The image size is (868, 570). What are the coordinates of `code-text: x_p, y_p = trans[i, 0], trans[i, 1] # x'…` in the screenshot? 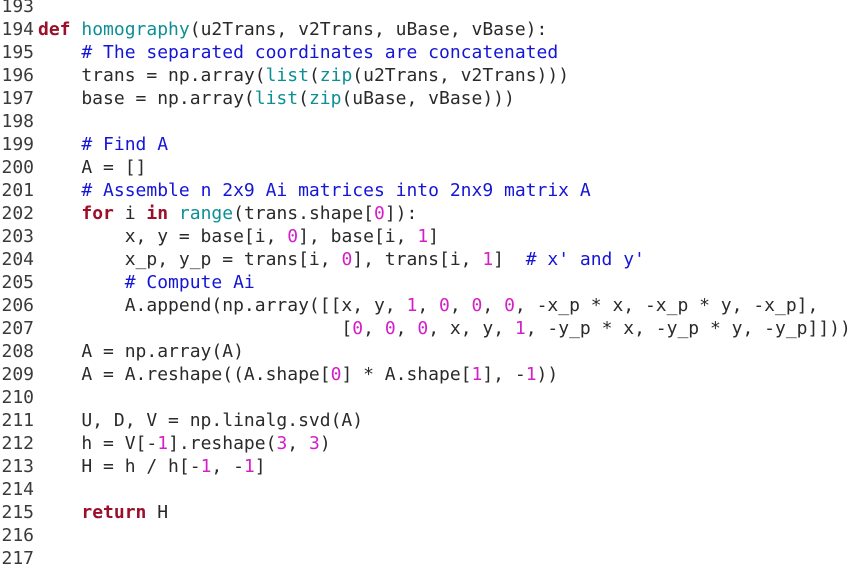 It's located at (339, 259).